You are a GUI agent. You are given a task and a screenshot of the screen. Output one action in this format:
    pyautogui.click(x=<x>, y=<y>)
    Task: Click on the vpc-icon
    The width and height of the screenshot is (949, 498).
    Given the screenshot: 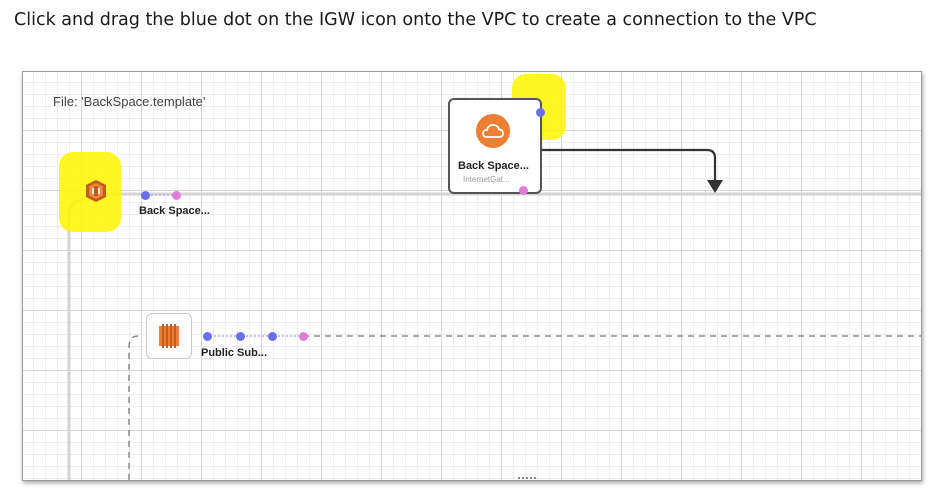 What is the action you would take?
    pyautogui.click(x=96, y=191)
    